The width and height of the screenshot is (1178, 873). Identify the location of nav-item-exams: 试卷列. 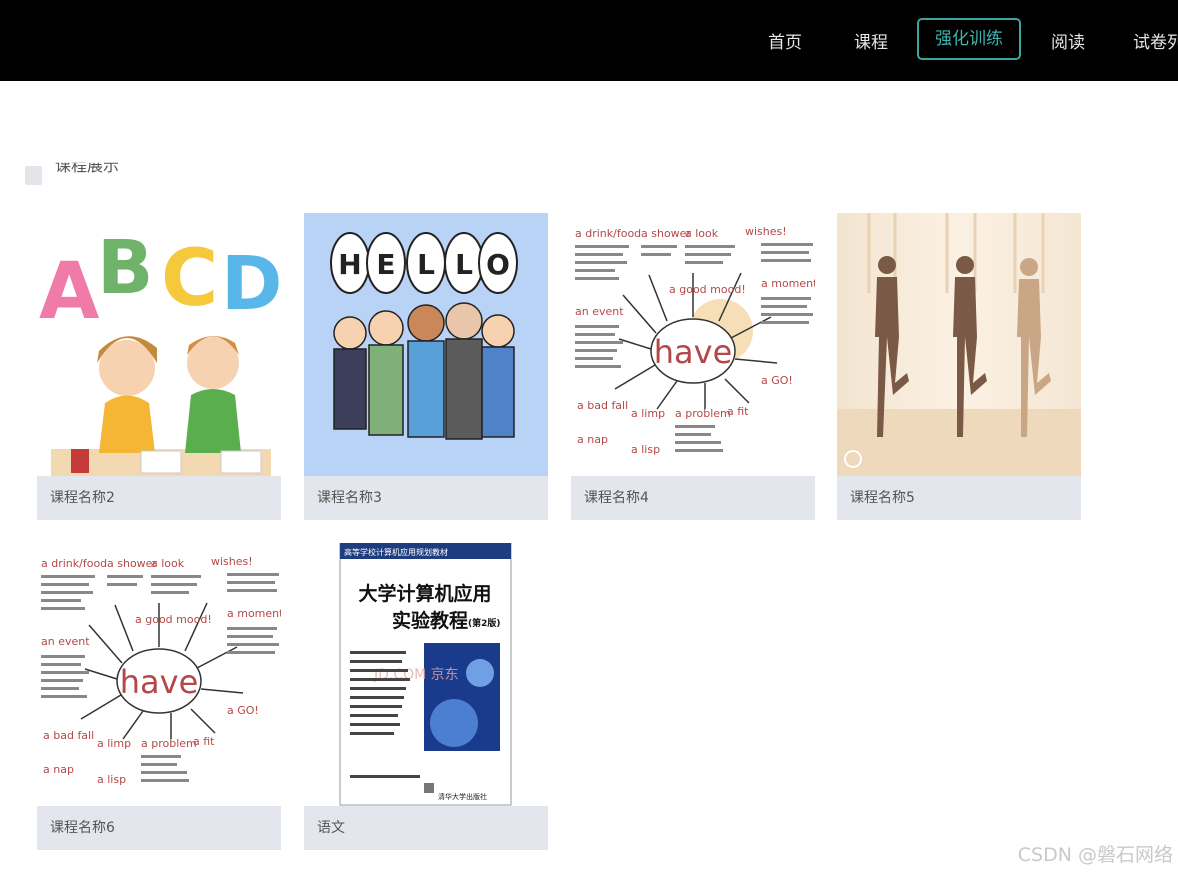
(1155, 40).